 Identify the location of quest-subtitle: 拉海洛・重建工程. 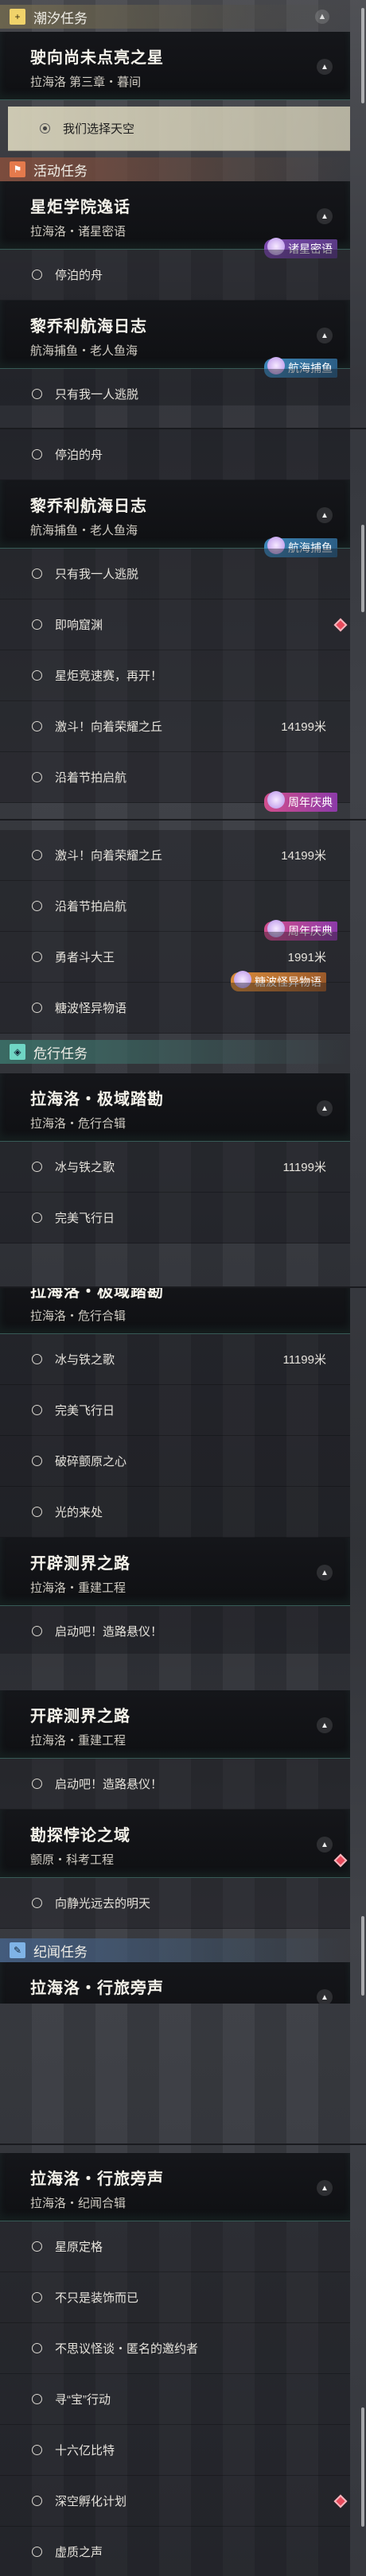
(78, 1588).